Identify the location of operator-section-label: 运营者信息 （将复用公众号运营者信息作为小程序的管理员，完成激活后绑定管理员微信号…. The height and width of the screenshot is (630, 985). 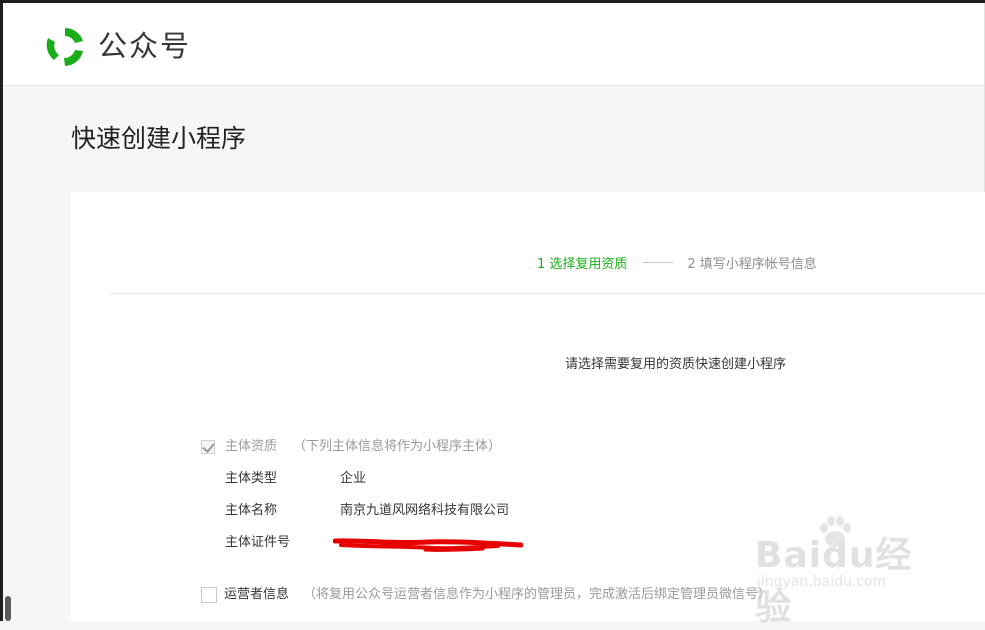
(497, 595).